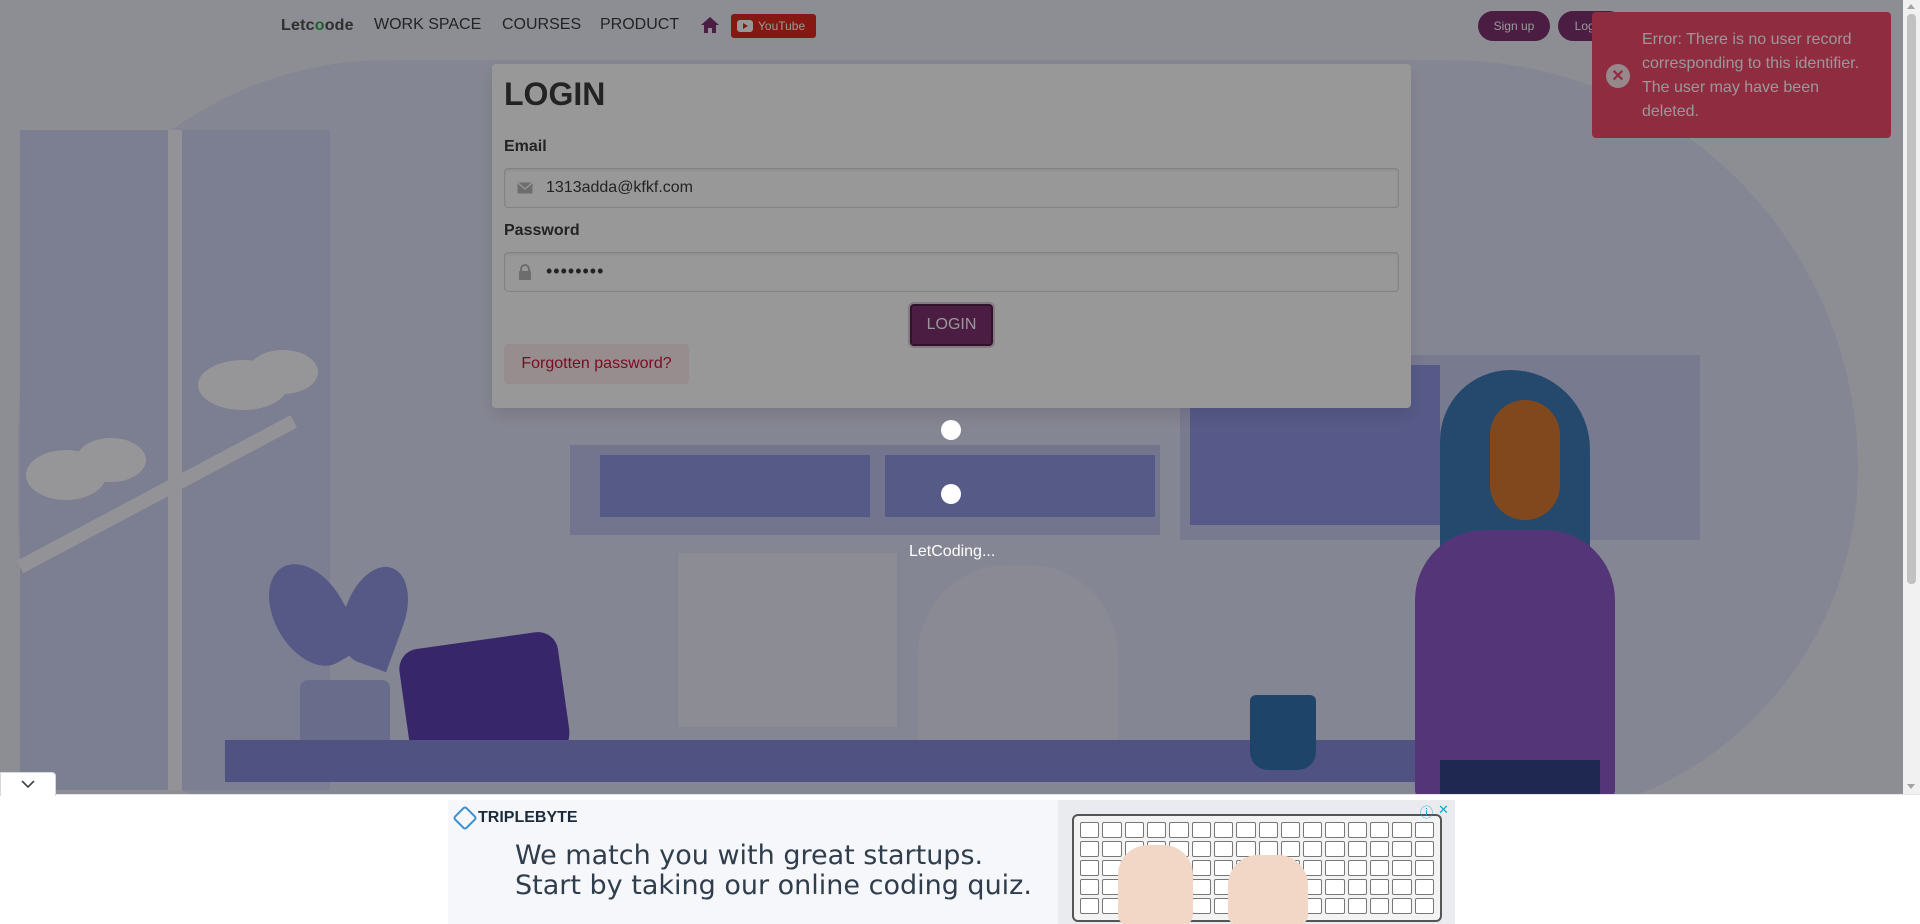 Image resolution: width=1920 pixels, height=924 pixels. Describe the element at coordinates (1911, 299) in the screenshot. I see `scroll-thumb` at that location.